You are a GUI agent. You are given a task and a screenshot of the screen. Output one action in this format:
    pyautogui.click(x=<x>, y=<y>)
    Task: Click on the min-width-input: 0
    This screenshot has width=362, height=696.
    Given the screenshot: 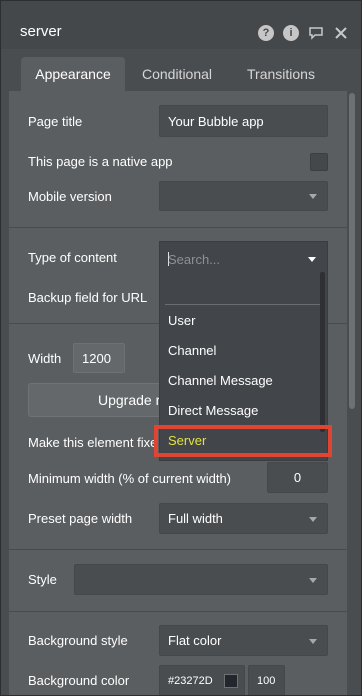 What is the action you would take?
    pyautogui.click(x=297, y=477)
    